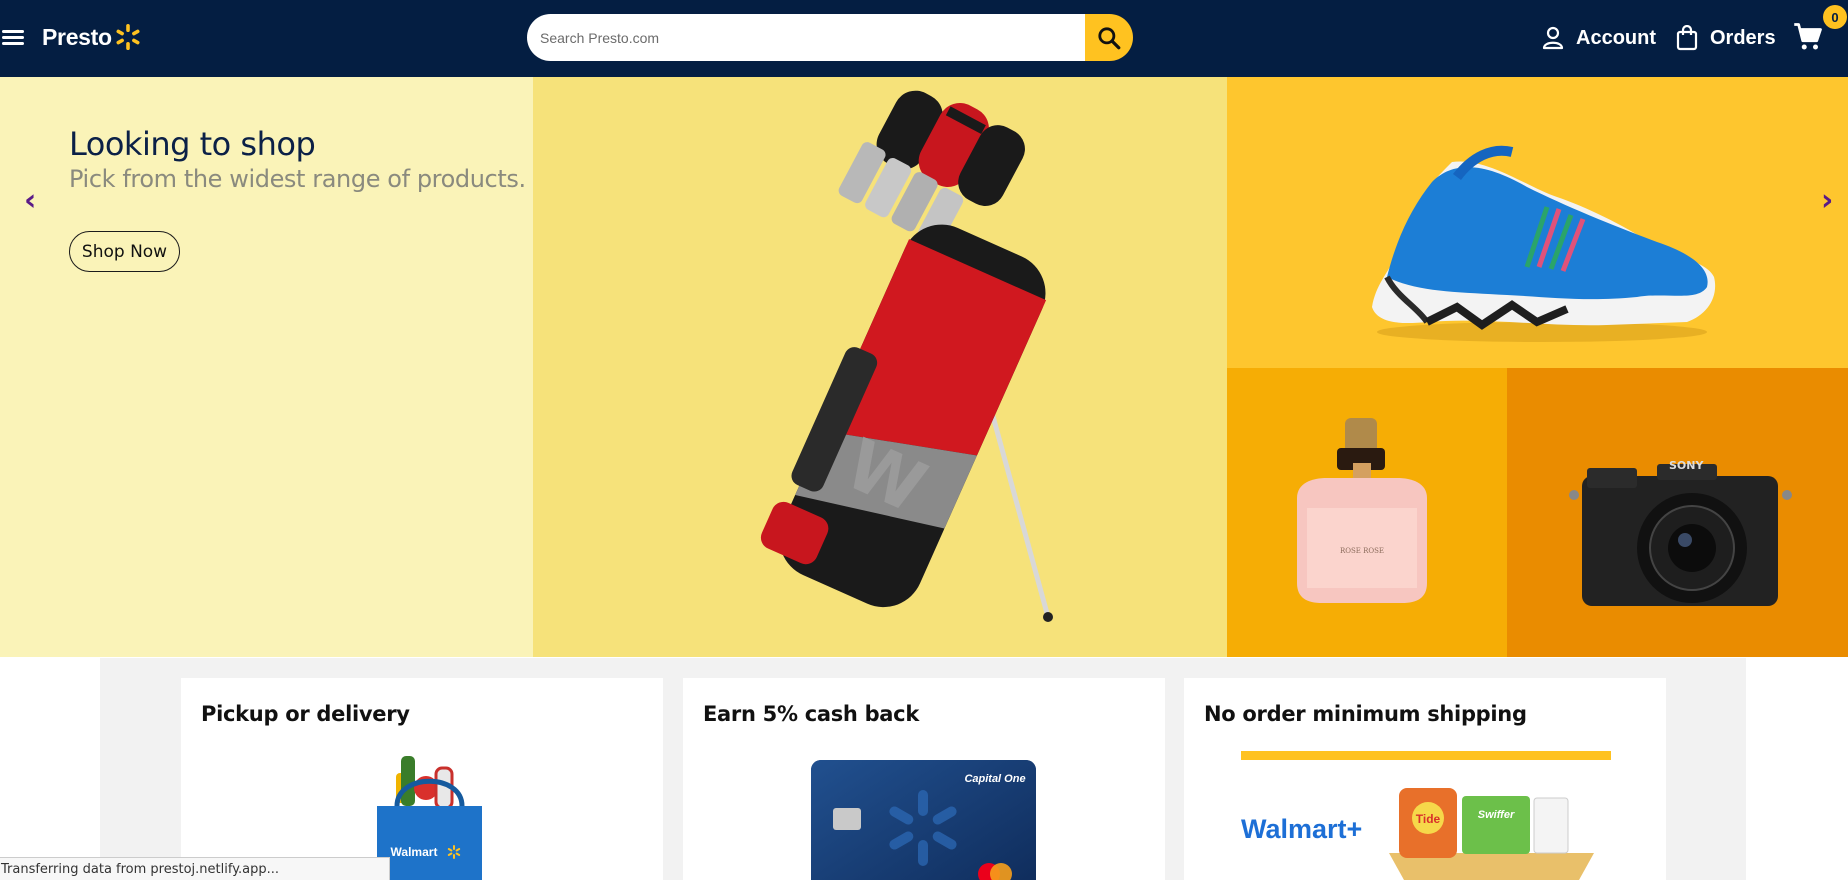 The image size is (1848, 880). I want to click on cart-button, so click(1809, 38).